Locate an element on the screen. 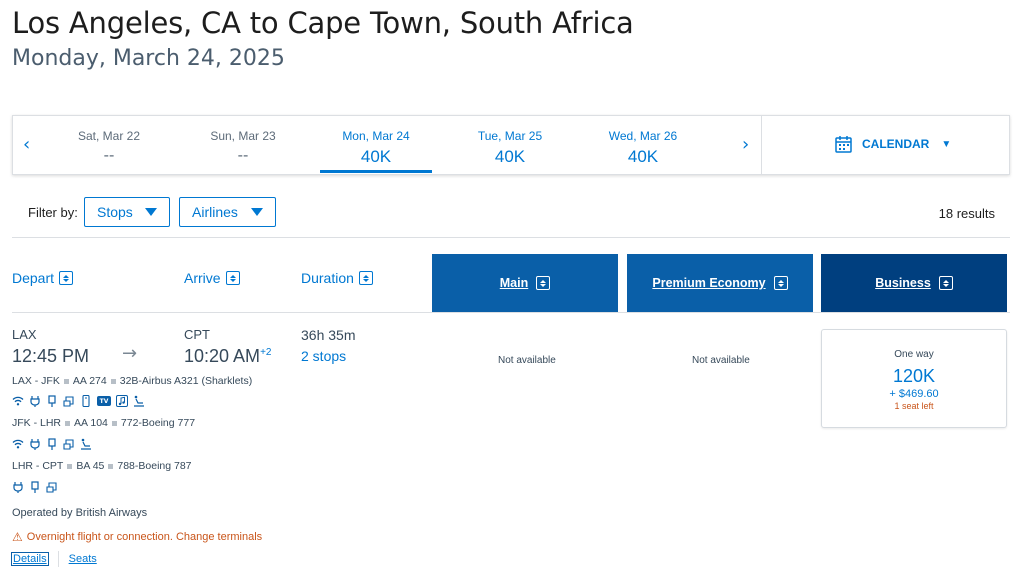 The width and height of the screenshot is (1024, 570). date-option-sun-mar-23: Sun, Mar 23 -- is located at coordinates (243, 144).